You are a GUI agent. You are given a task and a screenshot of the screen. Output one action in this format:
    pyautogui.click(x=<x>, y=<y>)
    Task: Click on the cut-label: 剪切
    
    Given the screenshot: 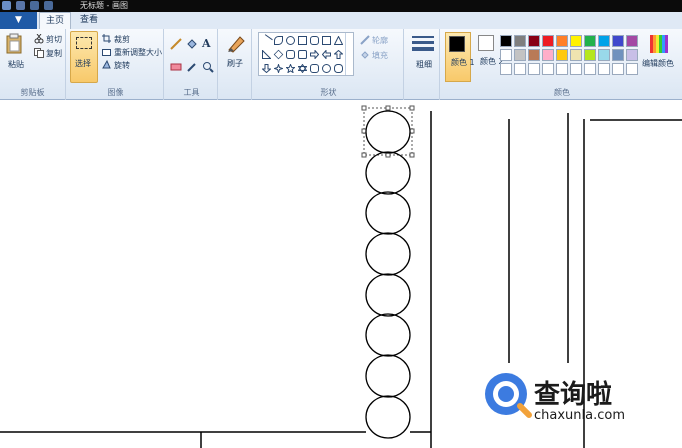 What is the action you would take?
    pyautogui.click(x=54, y=39)
    